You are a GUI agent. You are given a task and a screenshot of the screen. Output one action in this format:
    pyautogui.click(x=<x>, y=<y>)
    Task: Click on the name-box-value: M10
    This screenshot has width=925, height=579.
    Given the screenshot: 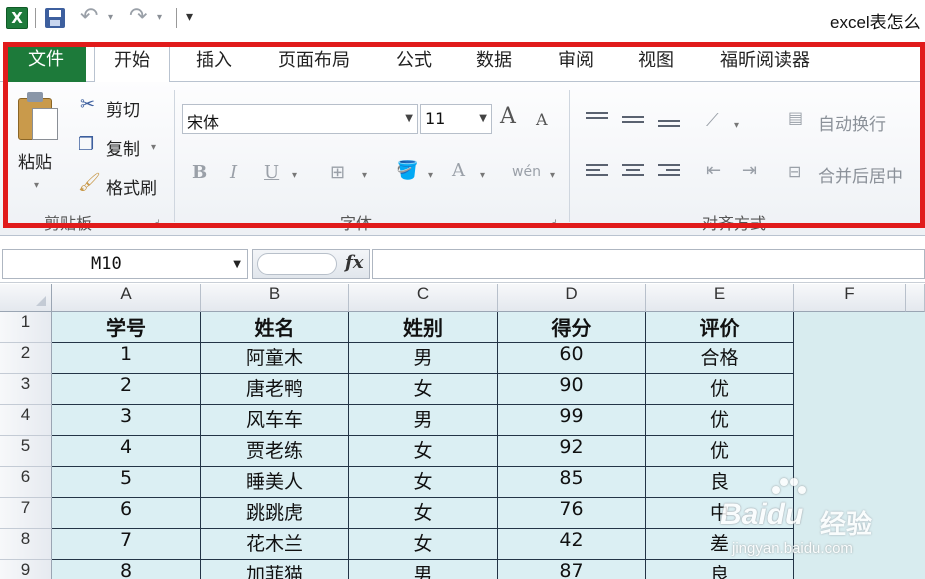 What is the action you would take?
    pyautogui.click(x=106, y=264)
    